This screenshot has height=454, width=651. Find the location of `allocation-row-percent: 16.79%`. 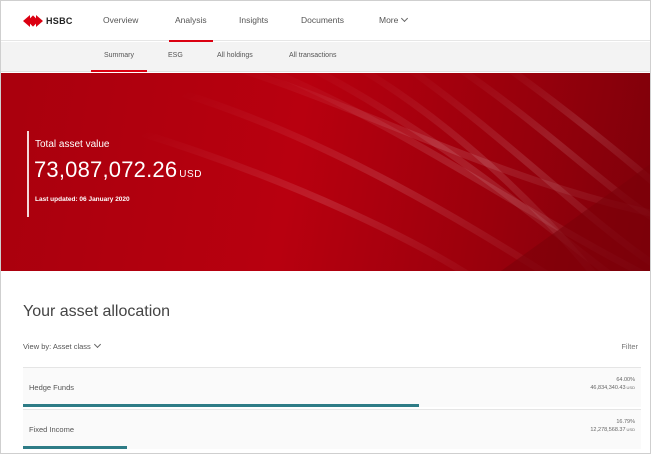

allocation-row-percent: 16.79% is located at coordinates (625, 422).